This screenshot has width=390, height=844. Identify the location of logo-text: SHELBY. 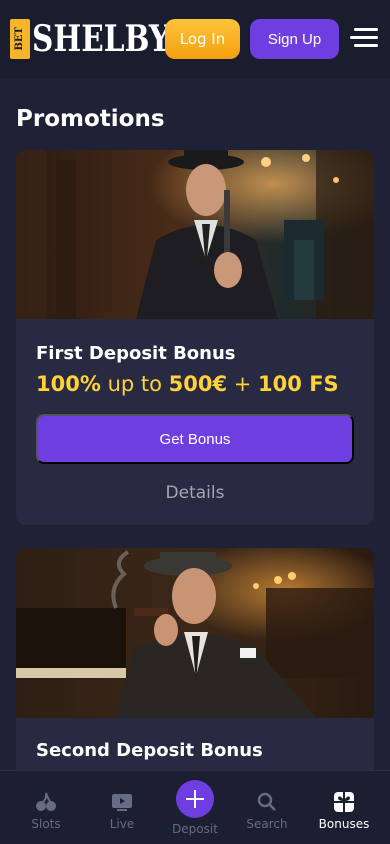
(101, 39).